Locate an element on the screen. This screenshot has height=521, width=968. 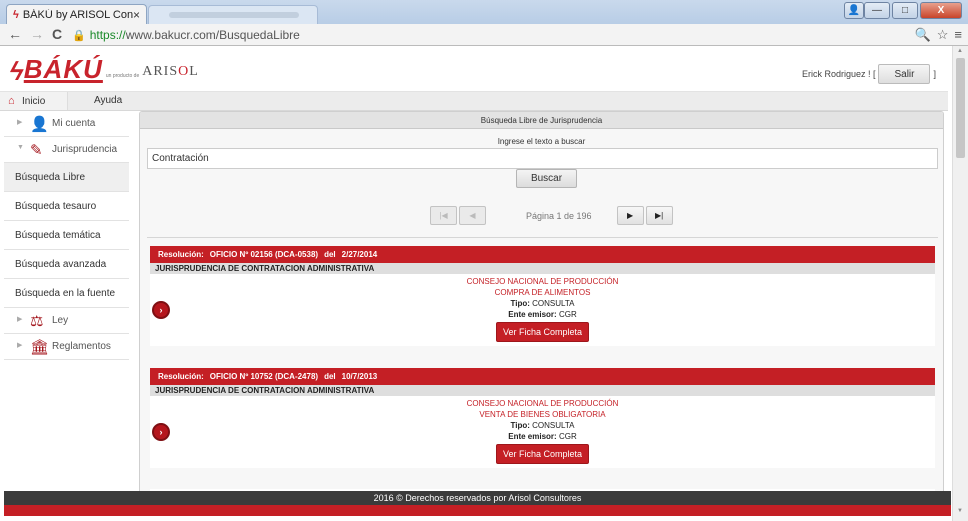
law-icon: ⚖ is located at coordinates (37, 321).